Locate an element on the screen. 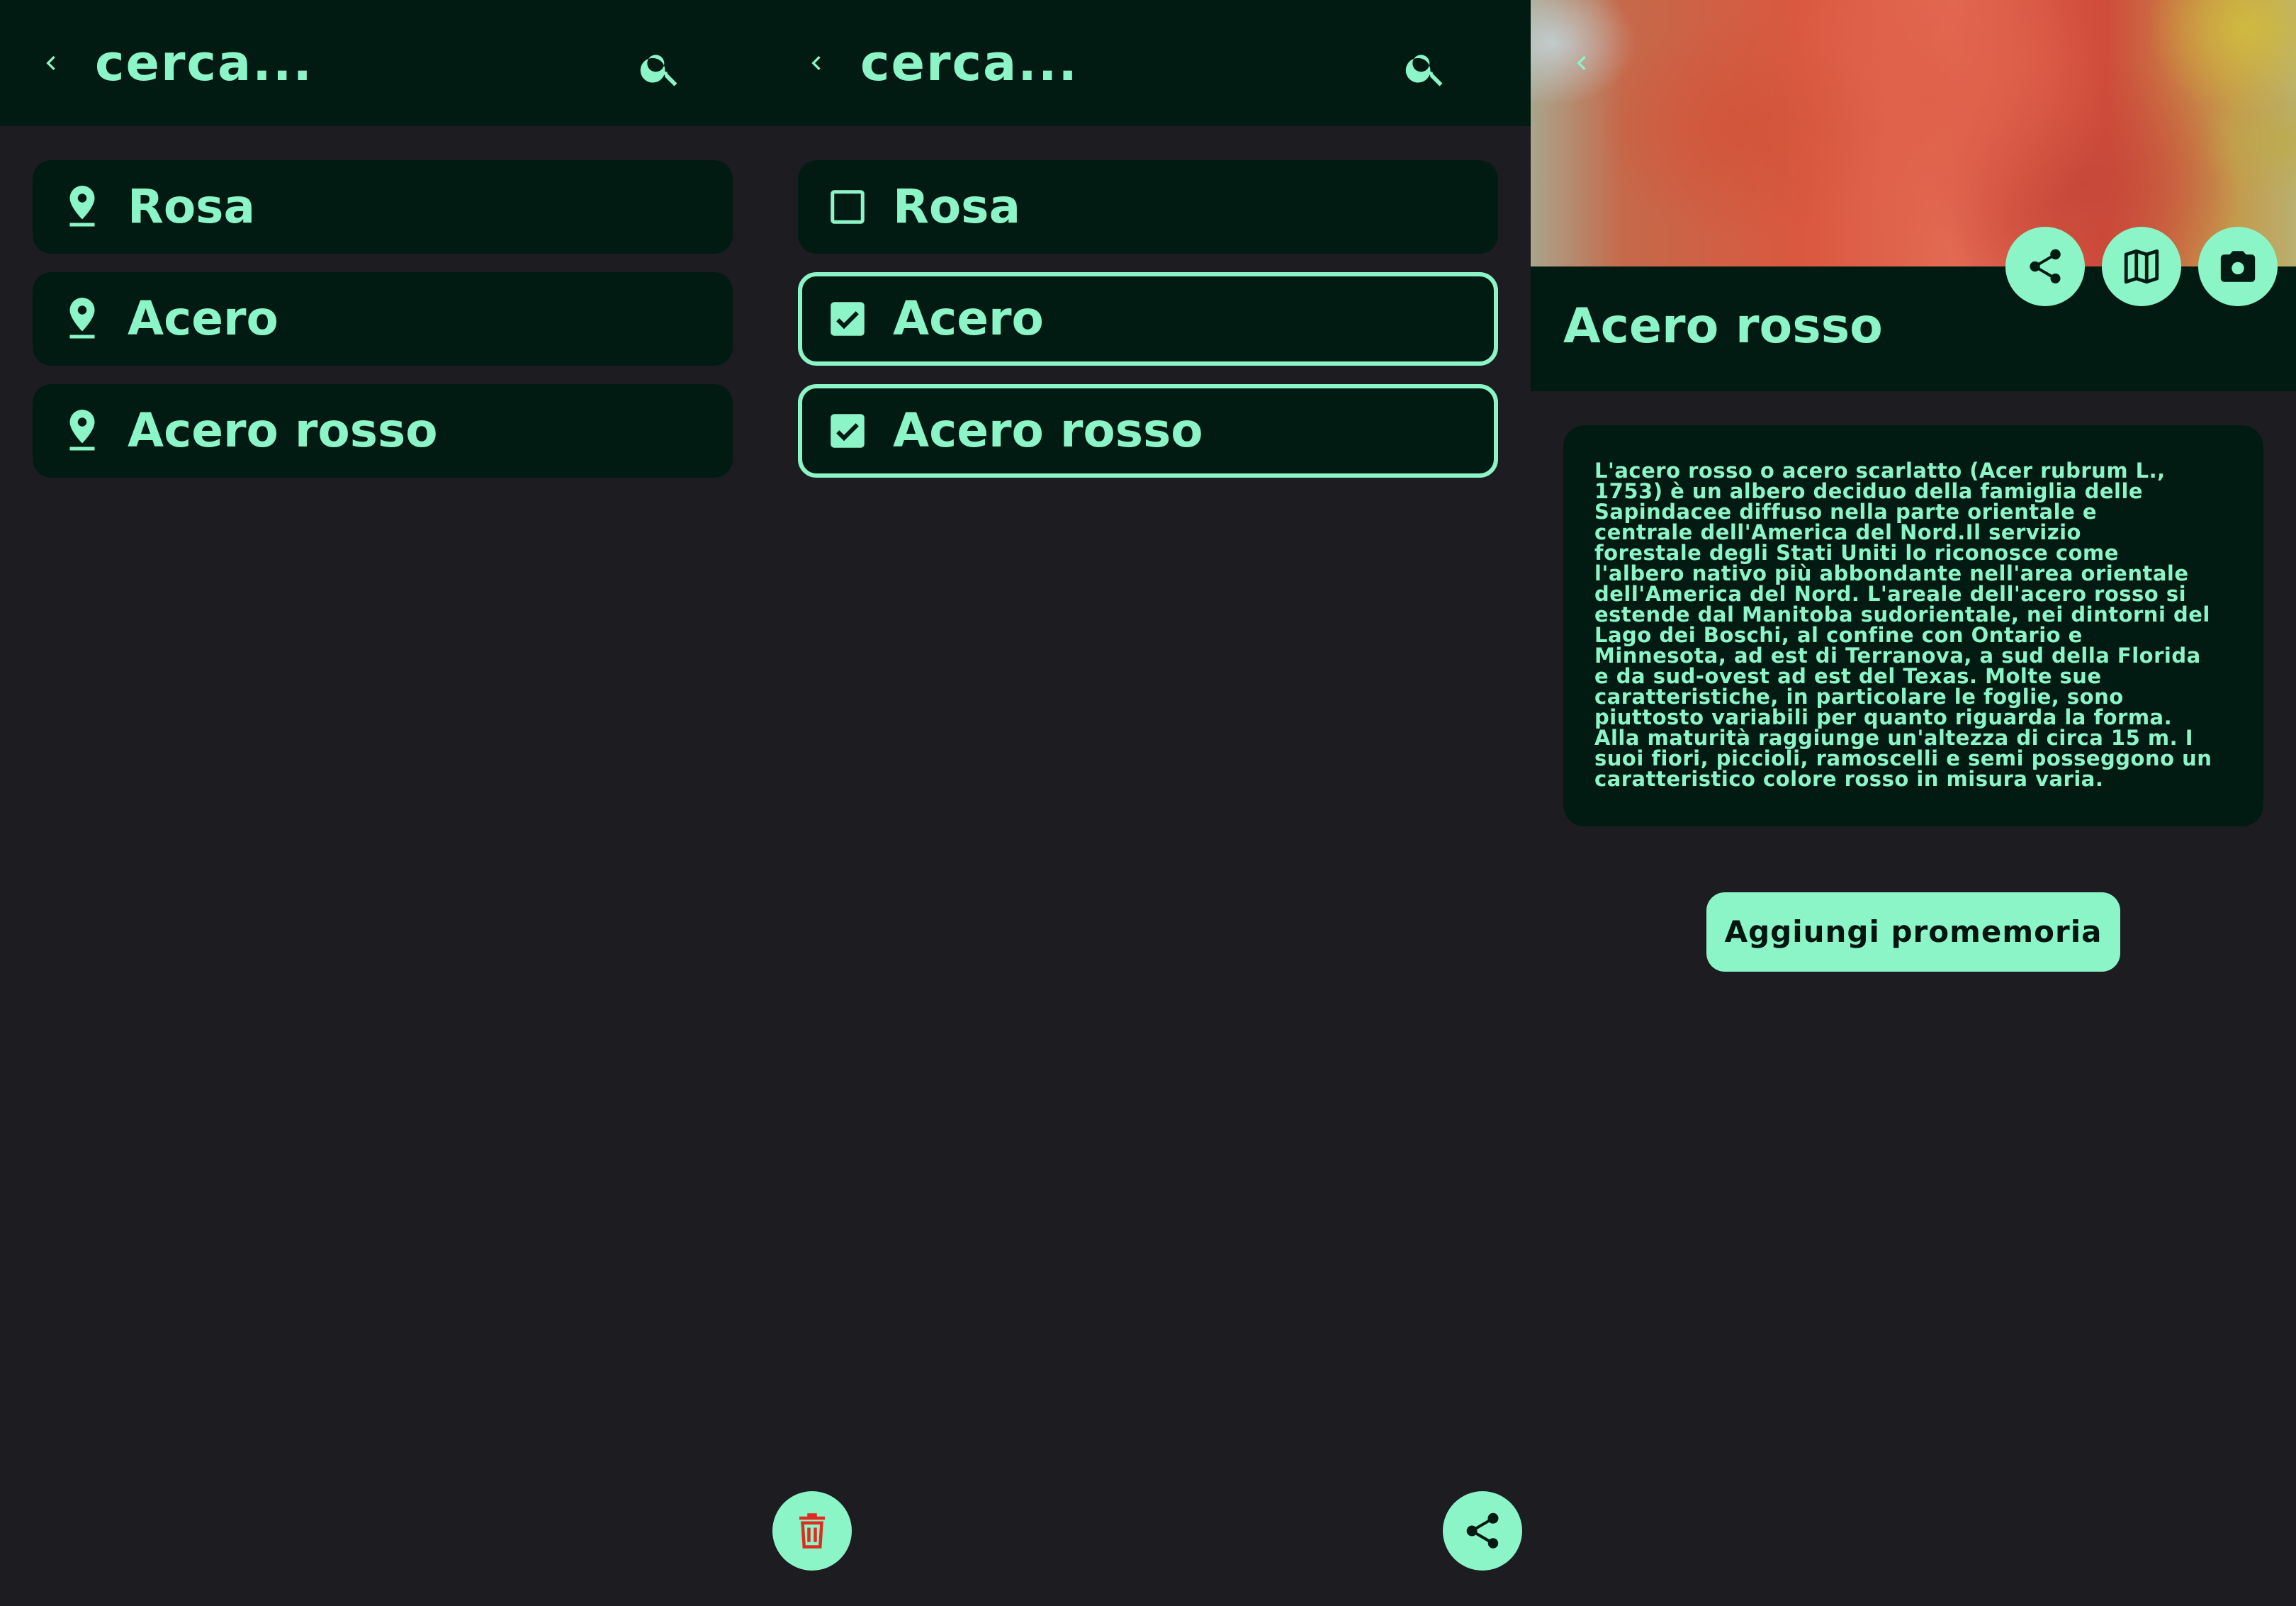 Image resolution: width=2296 pixels, height=1606 pixels. map-icon is located at coordinates (2141, 267).